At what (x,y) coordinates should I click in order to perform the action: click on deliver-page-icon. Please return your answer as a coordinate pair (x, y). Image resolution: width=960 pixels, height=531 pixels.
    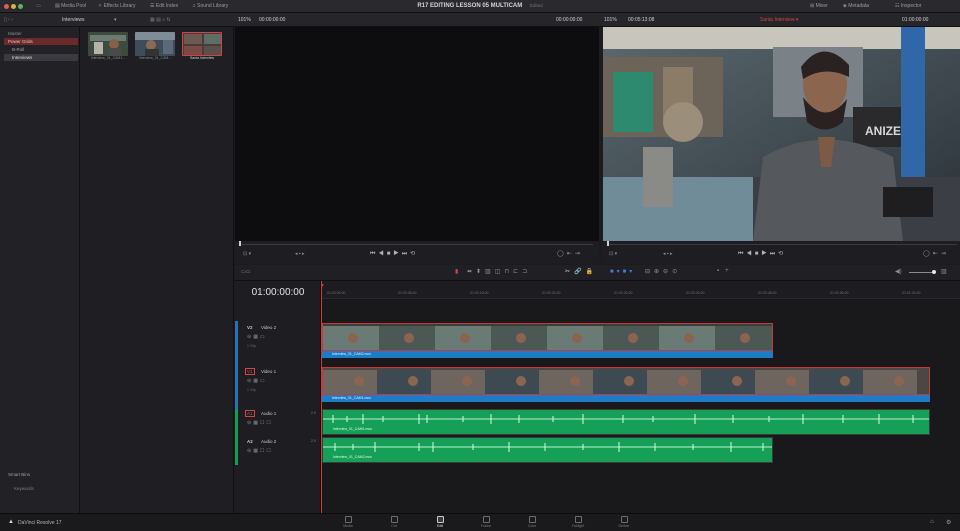
    Looking at the image, I should click on (624, 519).